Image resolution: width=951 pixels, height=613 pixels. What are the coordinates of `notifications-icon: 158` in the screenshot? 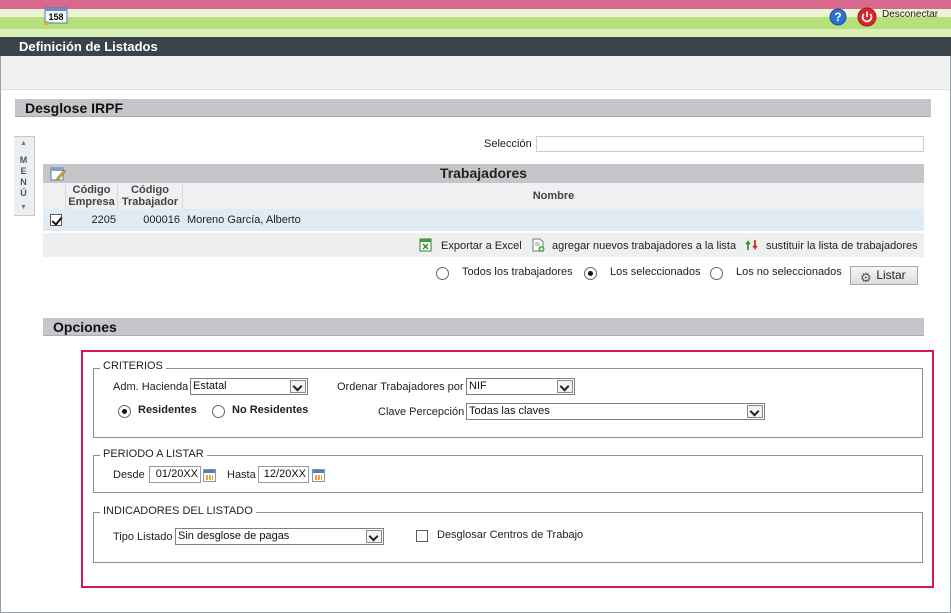 It's located at (56, 16).